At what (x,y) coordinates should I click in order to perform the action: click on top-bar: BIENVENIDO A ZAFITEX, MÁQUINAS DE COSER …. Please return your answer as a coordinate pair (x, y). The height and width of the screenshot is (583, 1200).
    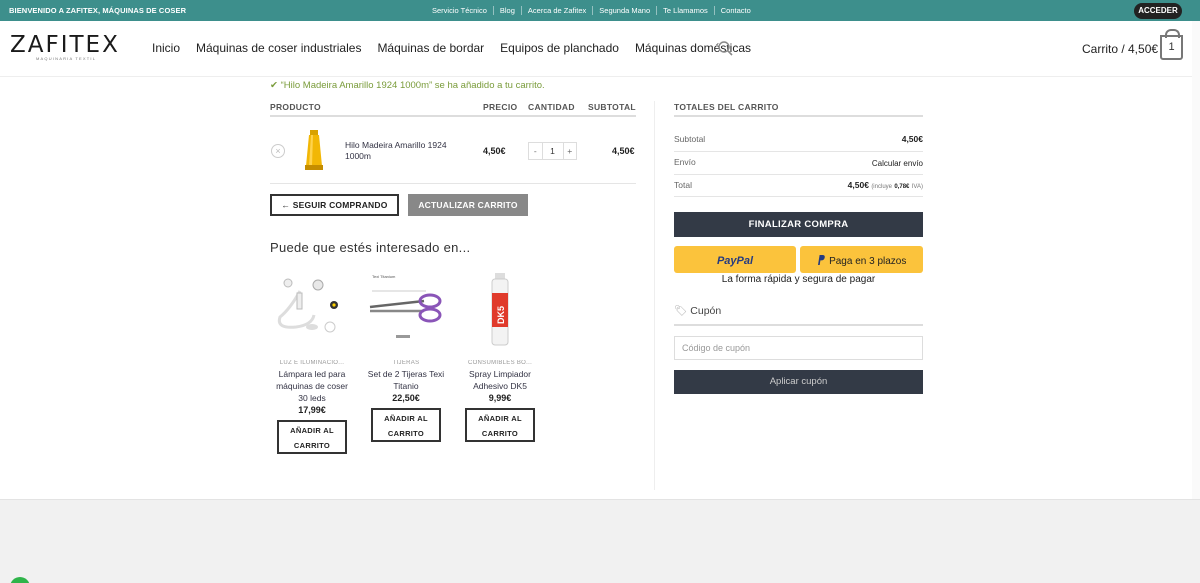
    Looking at the image, I should click on (600, 10).